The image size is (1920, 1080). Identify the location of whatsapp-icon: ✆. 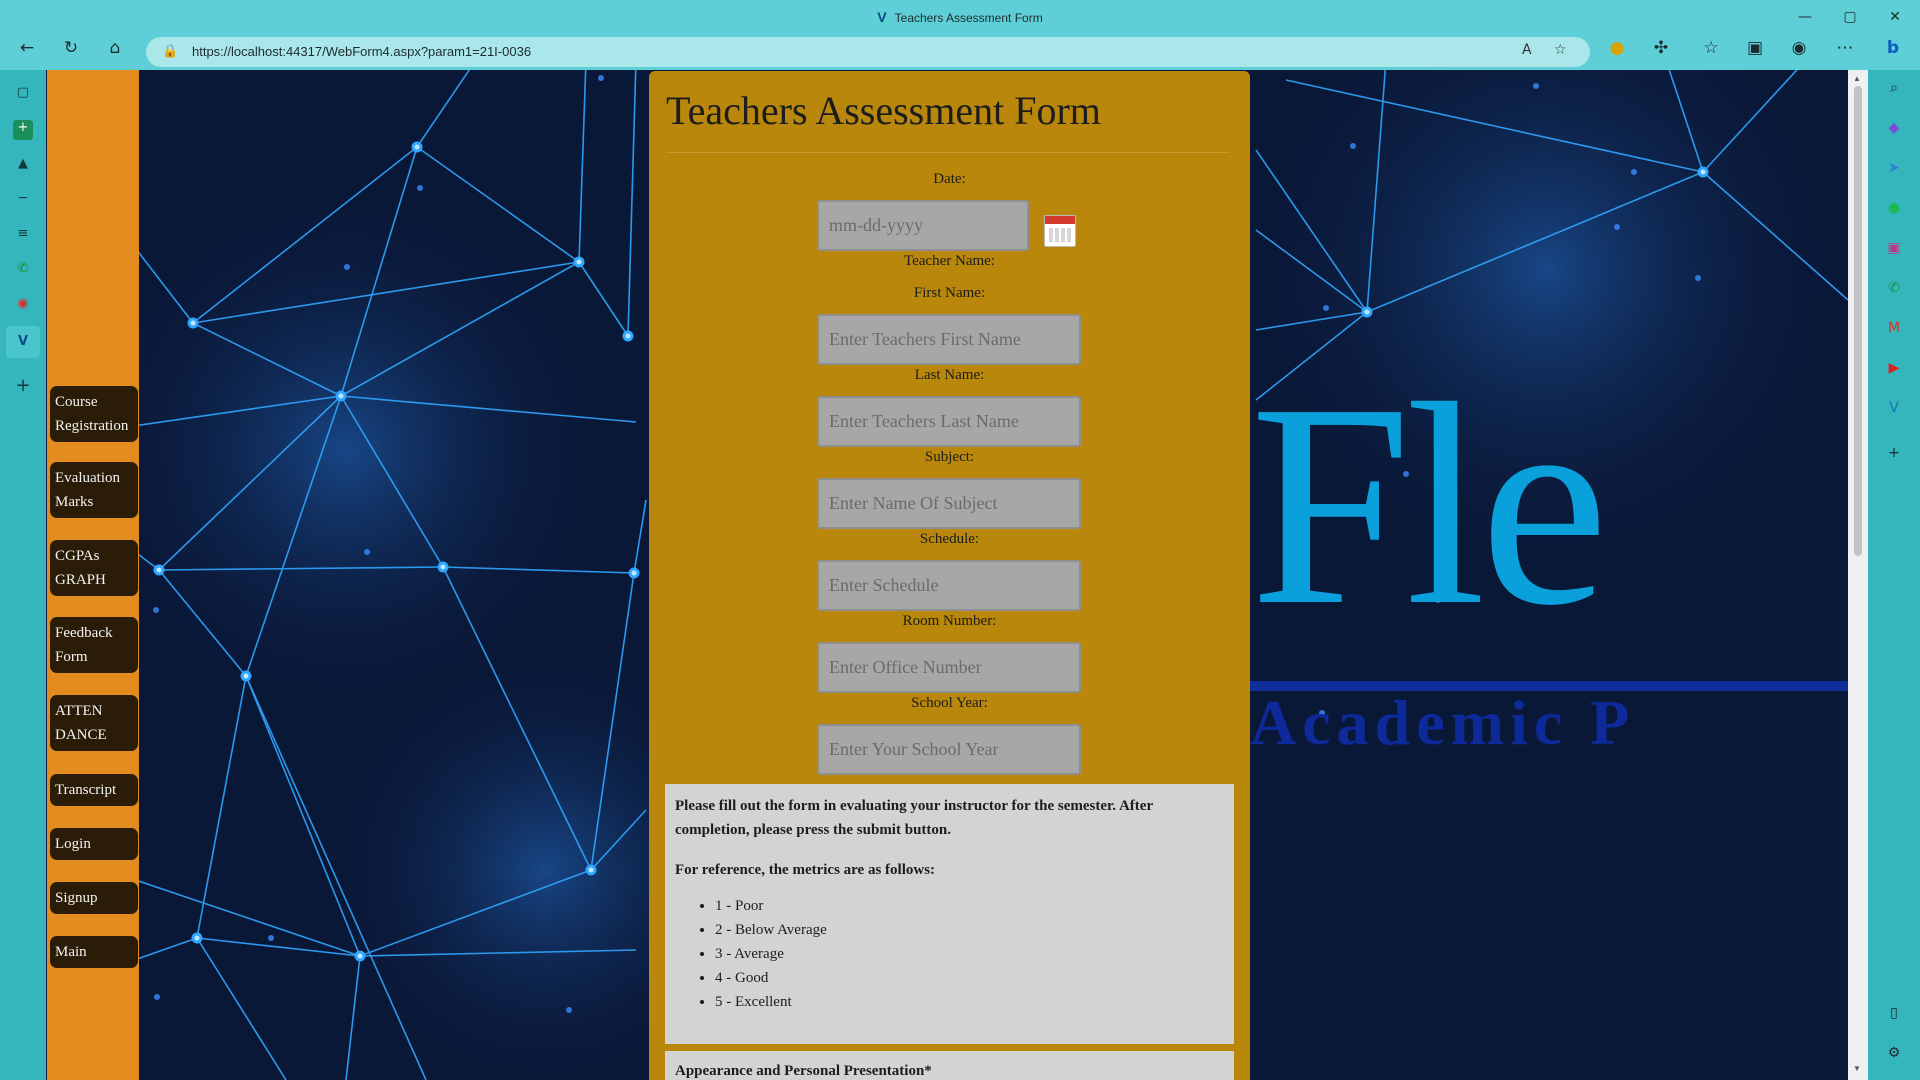
(1894, 290).